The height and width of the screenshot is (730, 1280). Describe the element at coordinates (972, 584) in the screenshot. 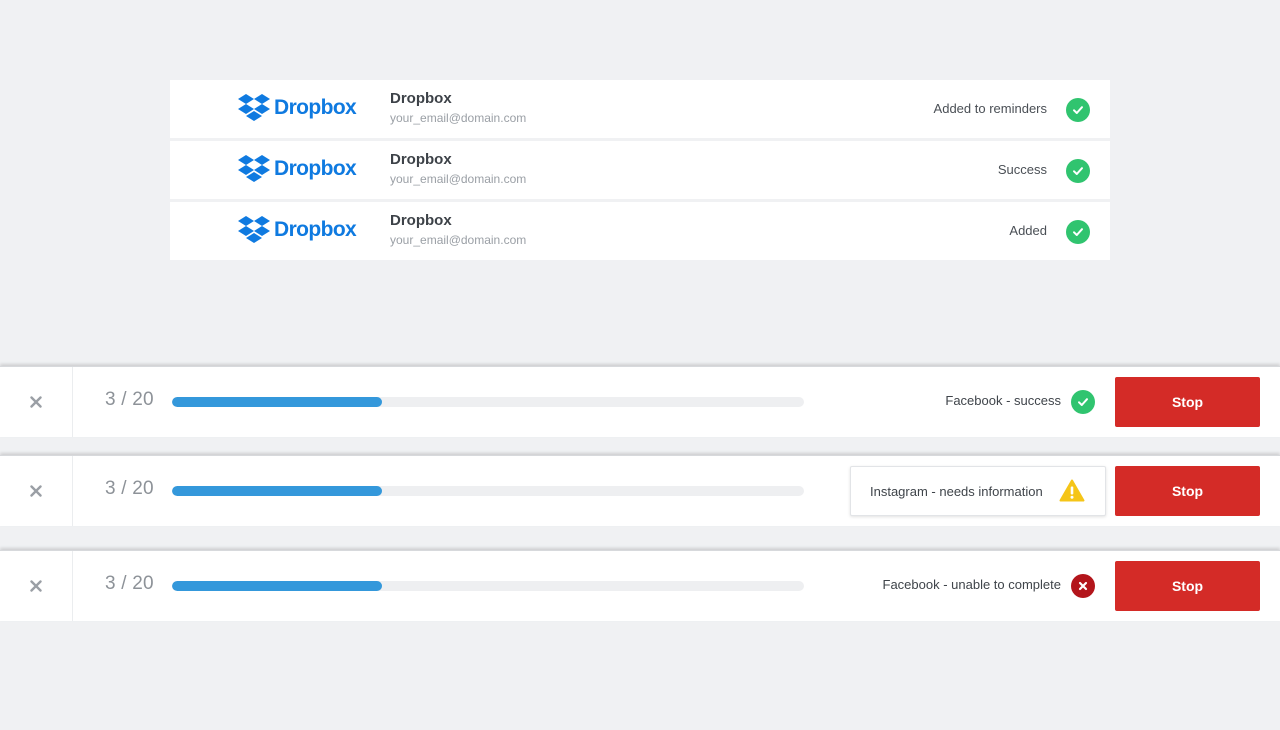

I see `task-status: Facebook - unable to complete` at that location.